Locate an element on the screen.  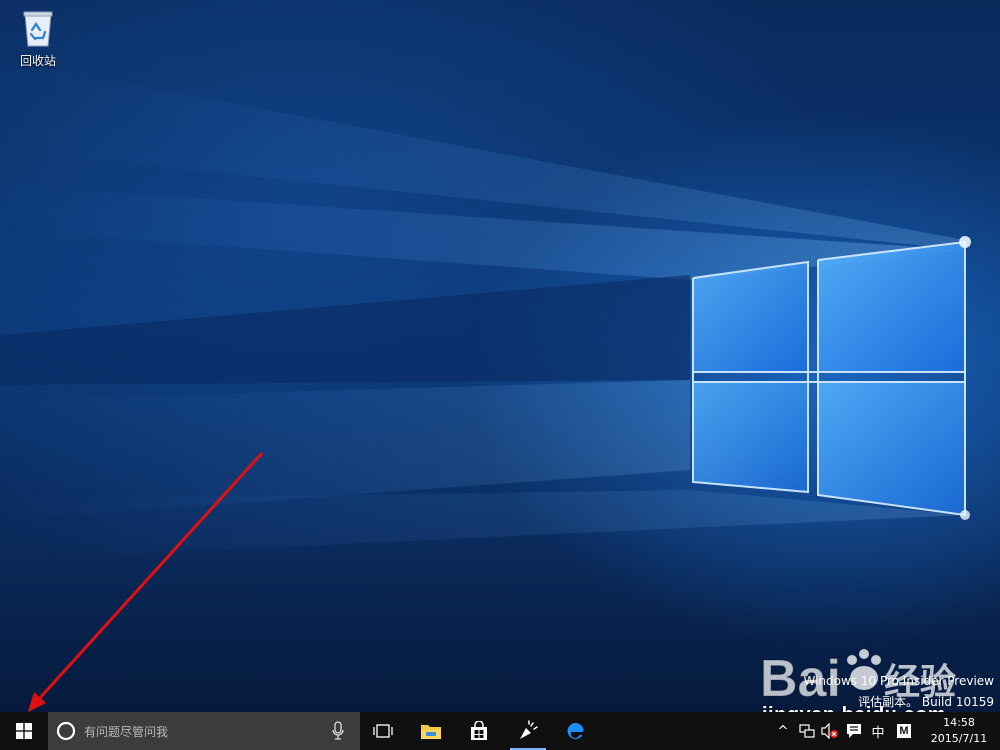
action-center-button is located at coordinates (854, 731).